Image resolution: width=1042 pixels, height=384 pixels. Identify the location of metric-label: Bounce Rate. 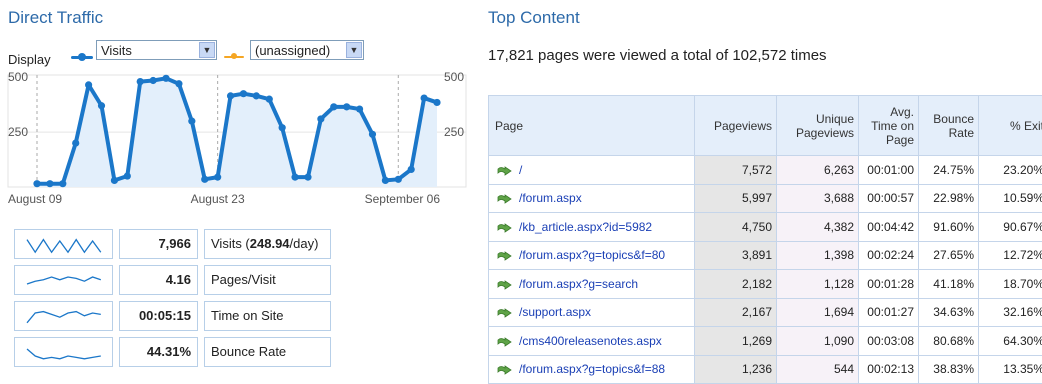
(267, 352).